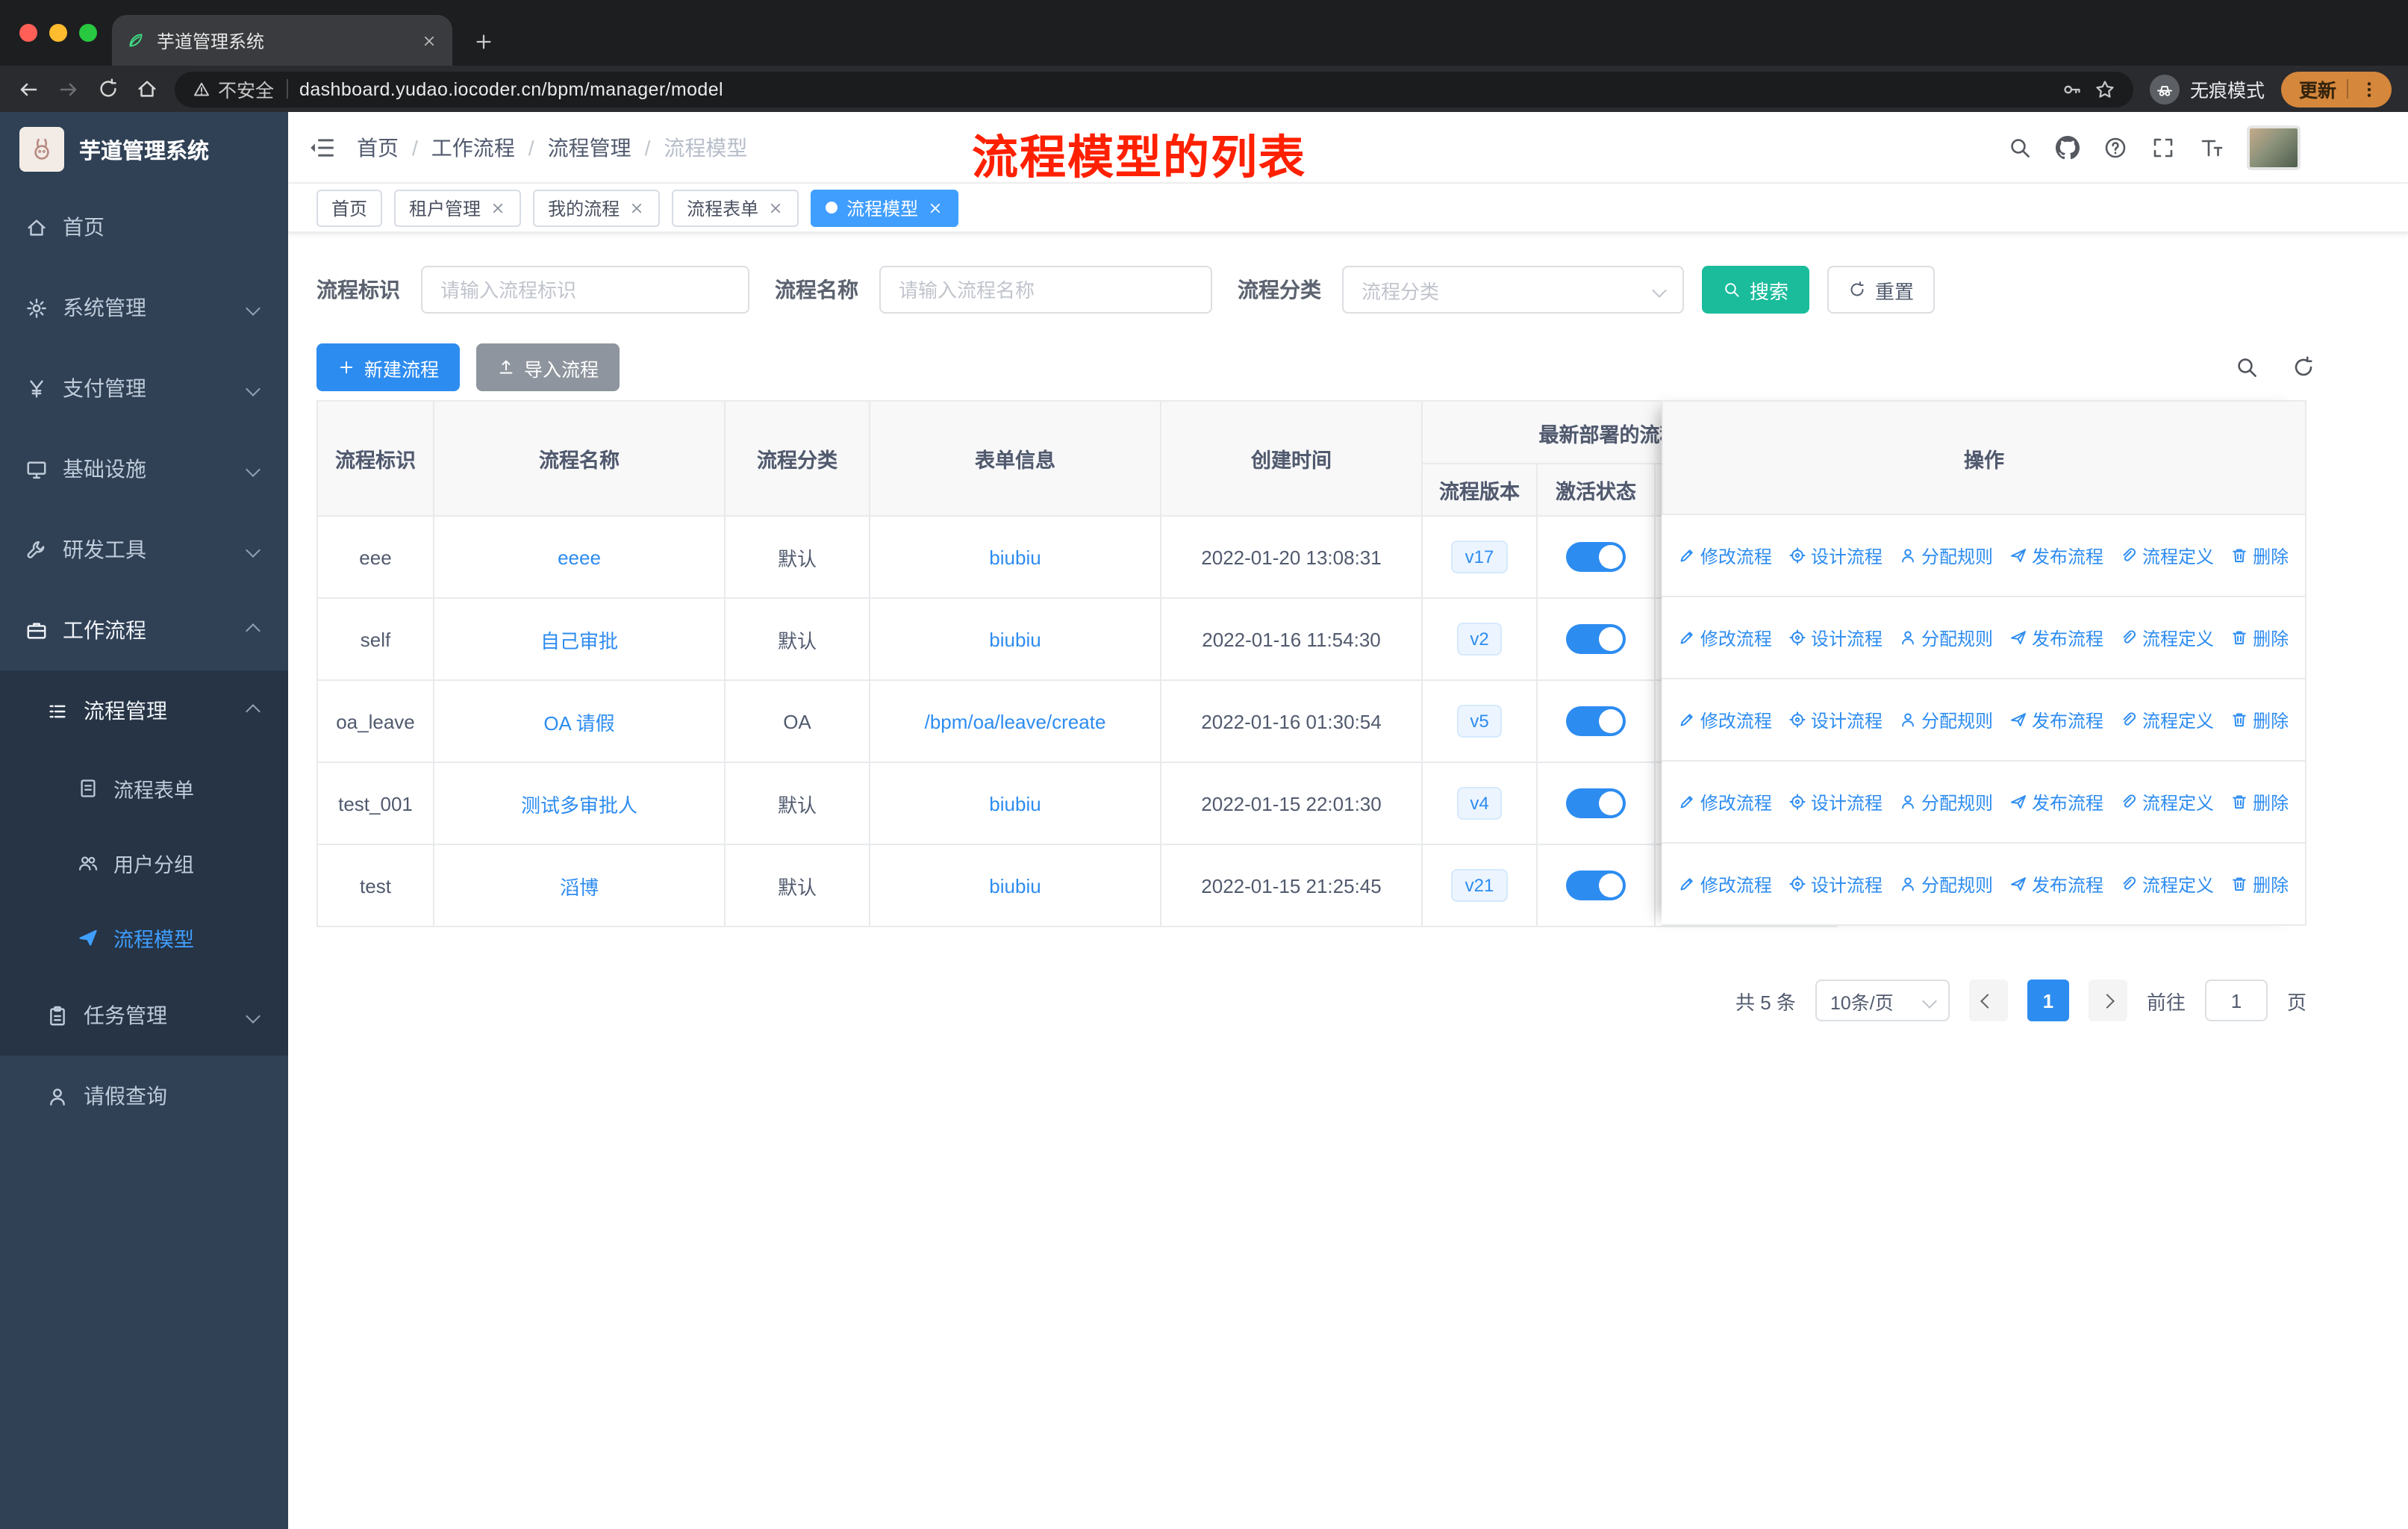  What do you see at coordinates (1513, 290) in the screenshot?
I see `process-category-select: 流程分类` at bounding box center [1513, 290].